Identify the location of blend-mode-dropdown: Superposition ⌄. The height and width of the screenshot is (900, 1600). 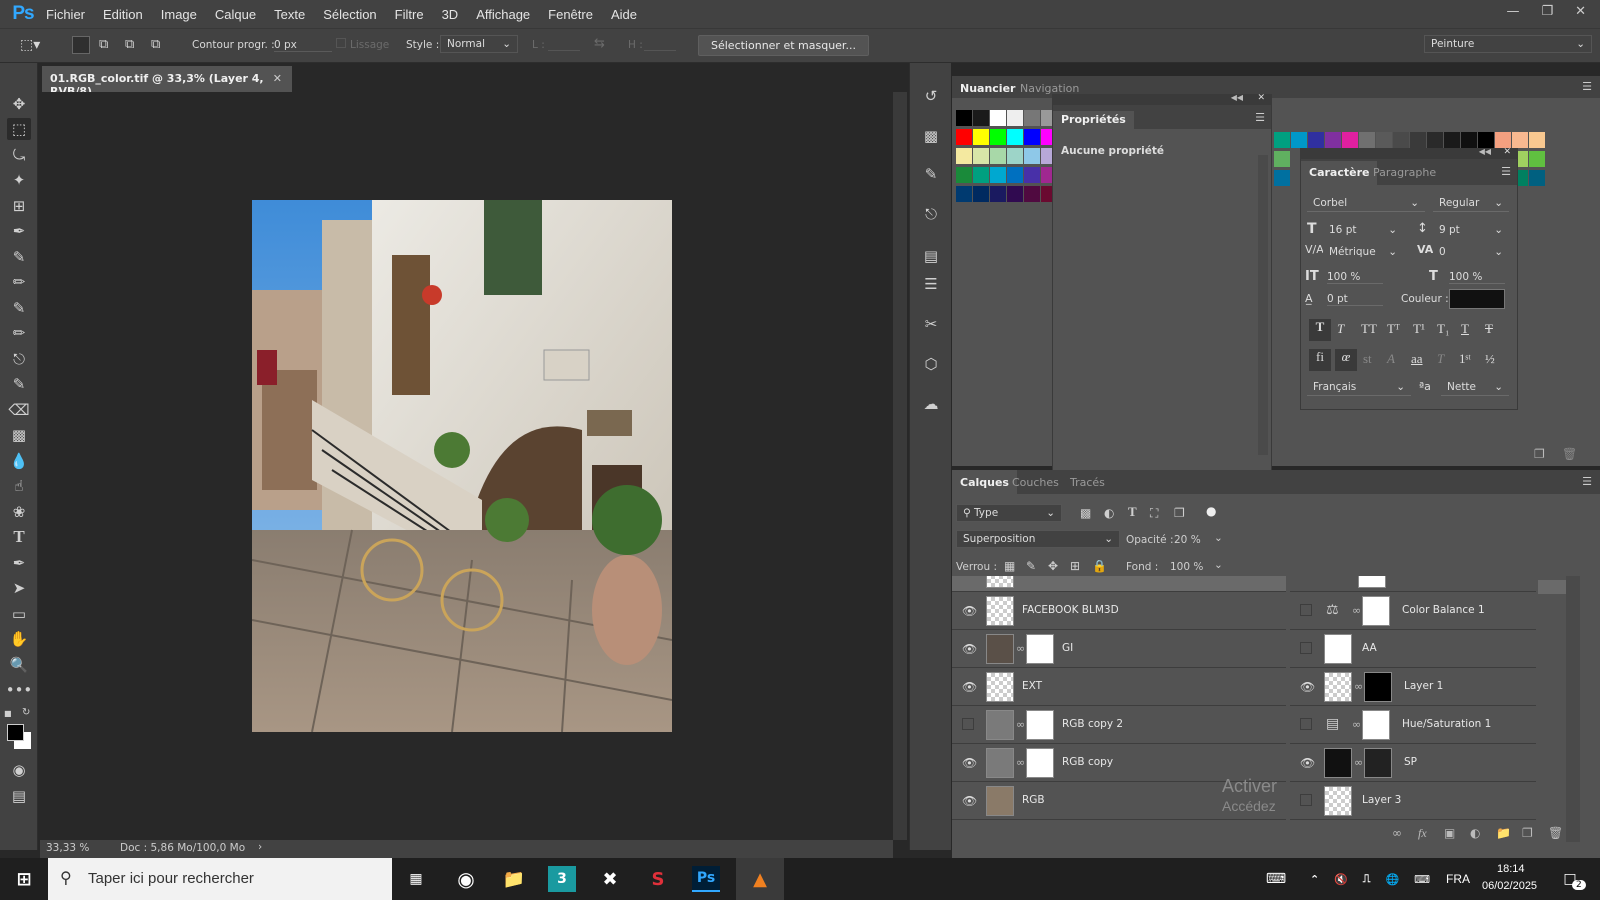
(1038, 539).